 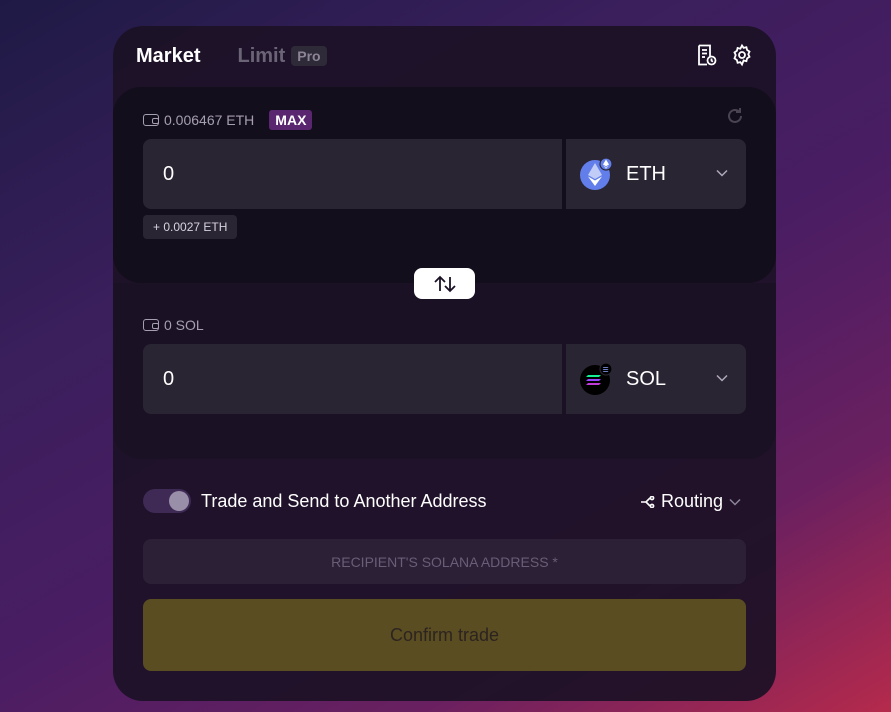 I want to click on routing-dropdown: Routing, so click(x=693, y=501).